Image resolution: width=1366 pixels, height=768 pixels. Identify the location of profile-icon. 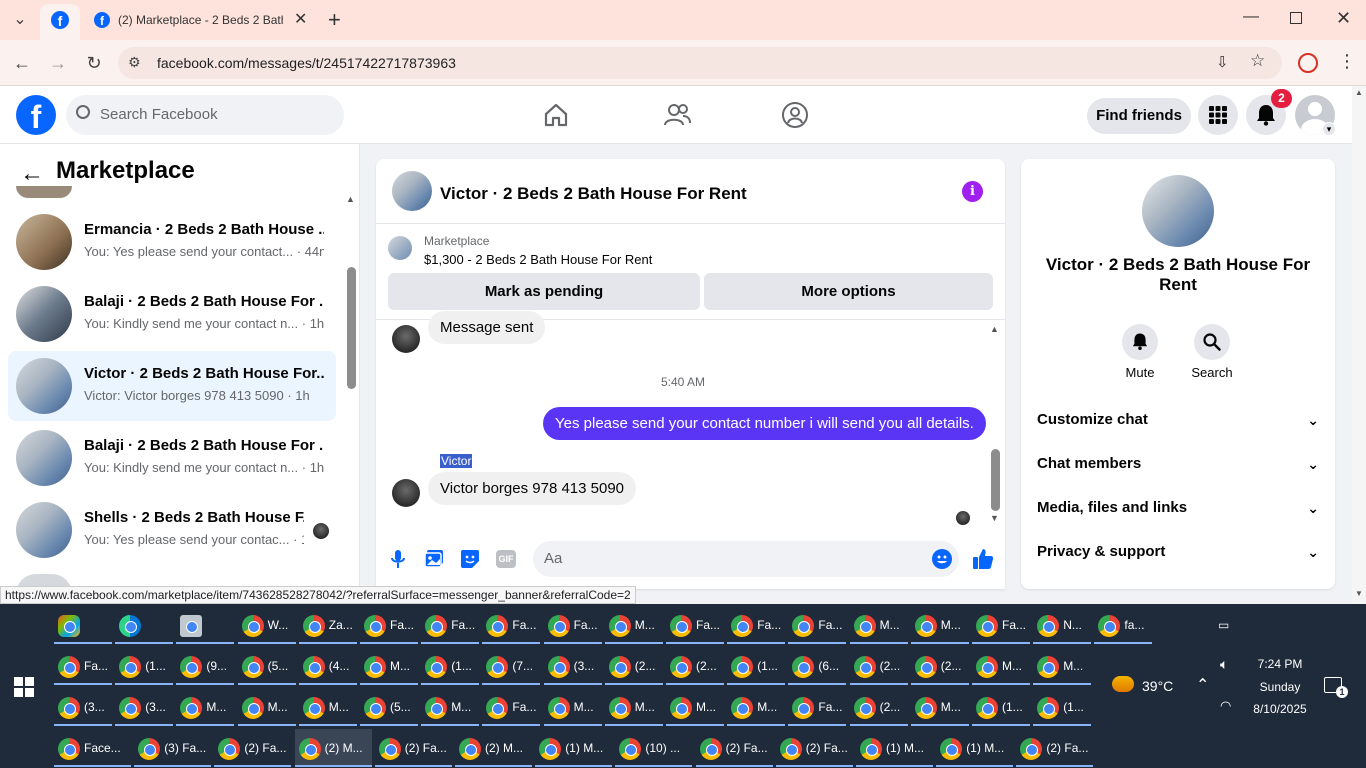
(1308, 63).